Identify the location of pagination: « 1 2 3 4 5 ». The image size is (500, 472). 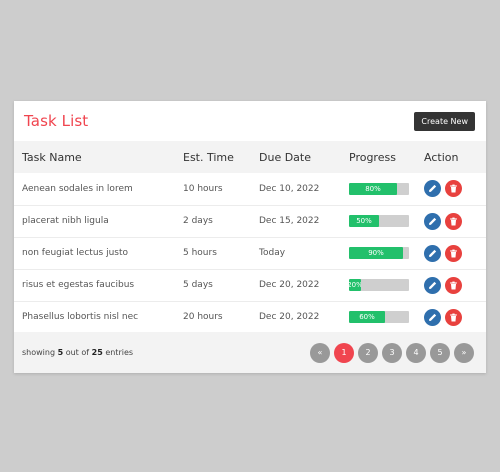
(392, 352).